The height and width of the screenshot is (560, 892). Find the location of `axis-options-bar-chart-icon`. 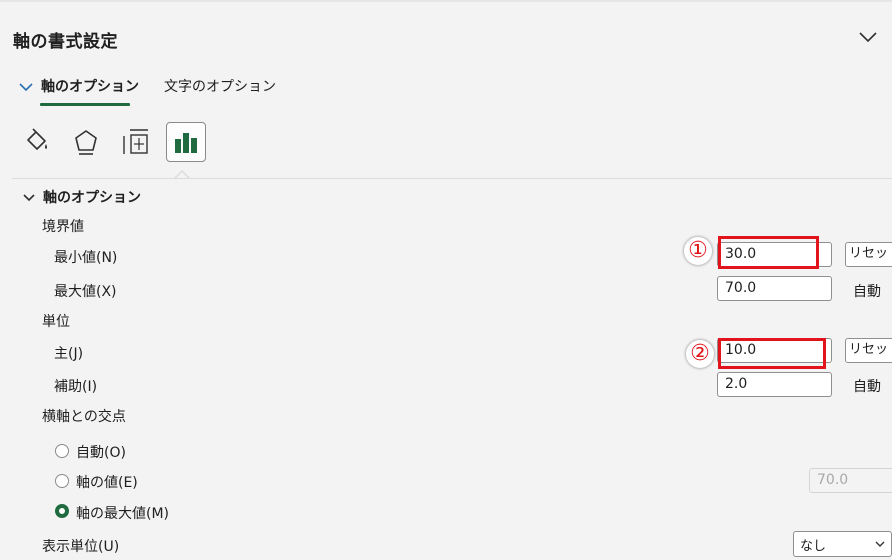

axis-options-bar-chart-icon is located at coordinates (186, 143).